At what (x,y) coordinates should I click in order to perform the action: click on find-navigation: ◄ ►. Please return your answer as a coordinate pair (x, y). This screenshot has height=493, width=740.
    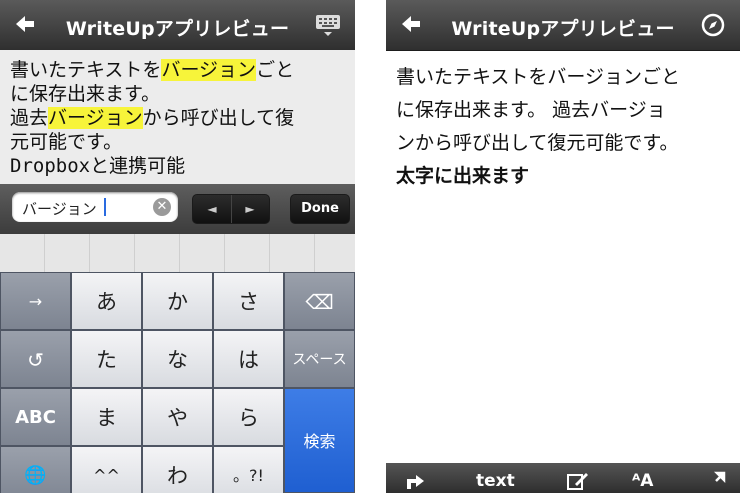
    Looking at the image, I should click on (231, 209).